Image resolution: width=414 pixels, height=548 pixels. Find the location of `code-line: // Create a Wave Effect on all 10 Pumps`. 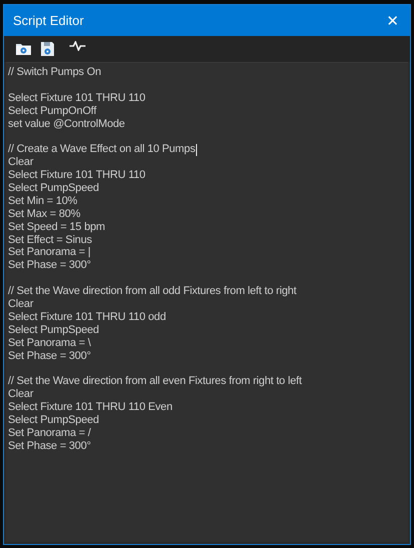

code-line: // Create a Wave Effect on all 10 Pumps is located at coordinates (102, 149).